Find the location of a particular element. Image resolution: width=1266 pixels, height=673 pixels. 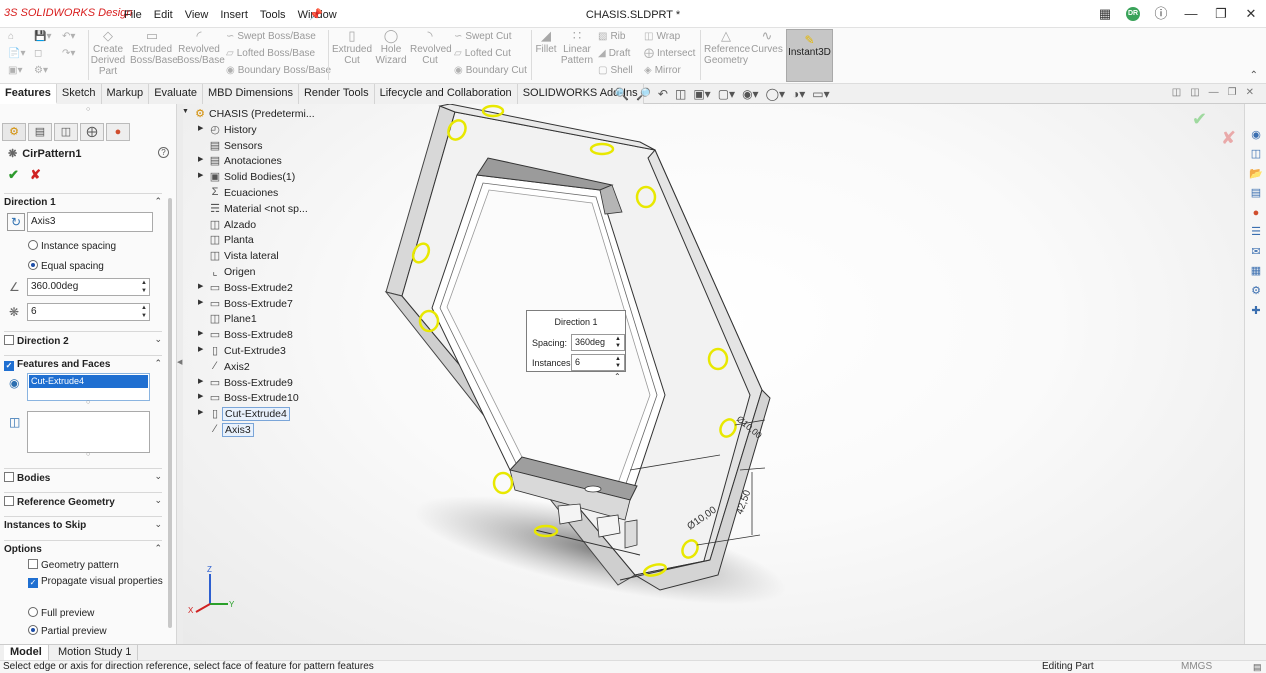

fillet-button: ◢ Fillet is located at coordinates (546, 42).